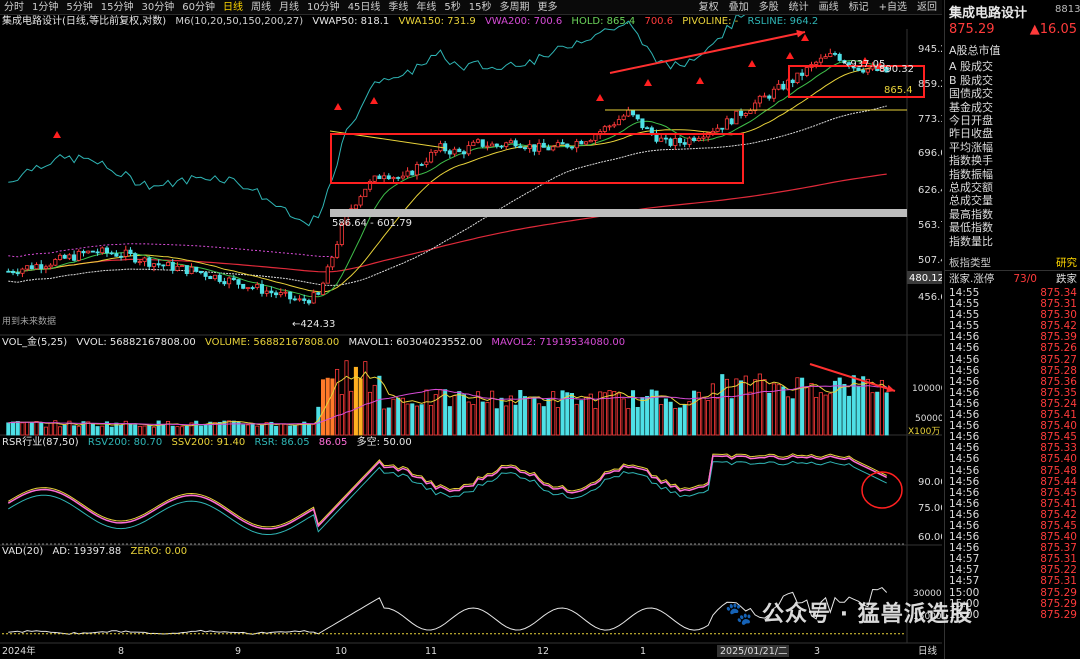 The width and height of the screenshot is (1080, 659). I want to click on tool-button-0: 复权, so click(709, 7).